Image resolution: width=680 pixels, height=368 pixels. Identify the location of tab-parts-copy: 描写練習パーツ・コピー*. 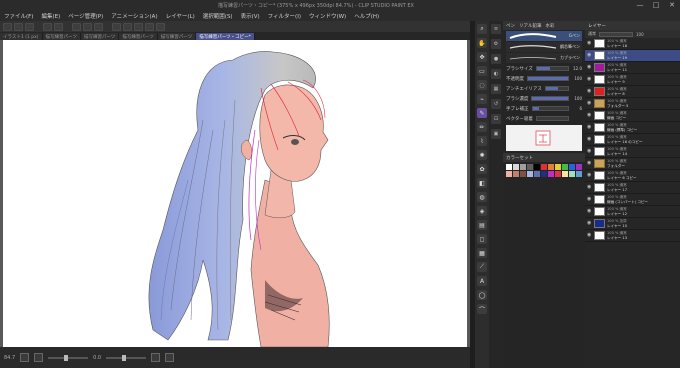
(225, 36).